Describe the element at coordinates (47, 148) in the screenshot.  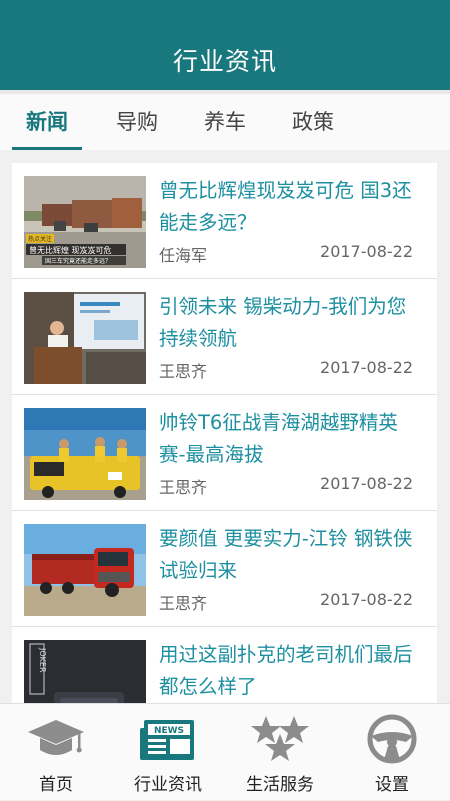
I see `active-tab-indicator` at that location.